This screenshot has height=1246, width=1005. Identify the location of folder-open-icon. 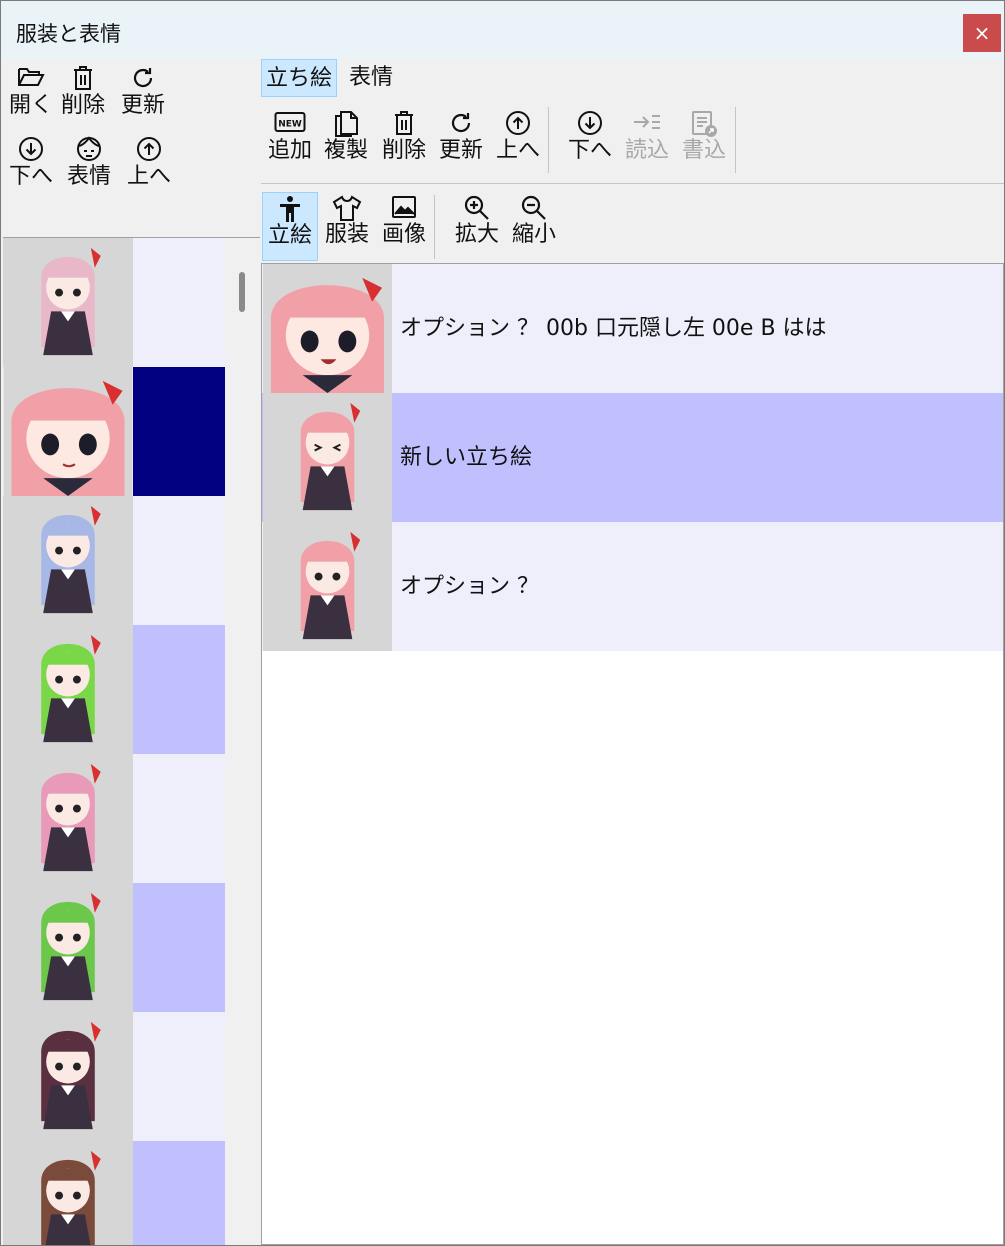
(31, 78).